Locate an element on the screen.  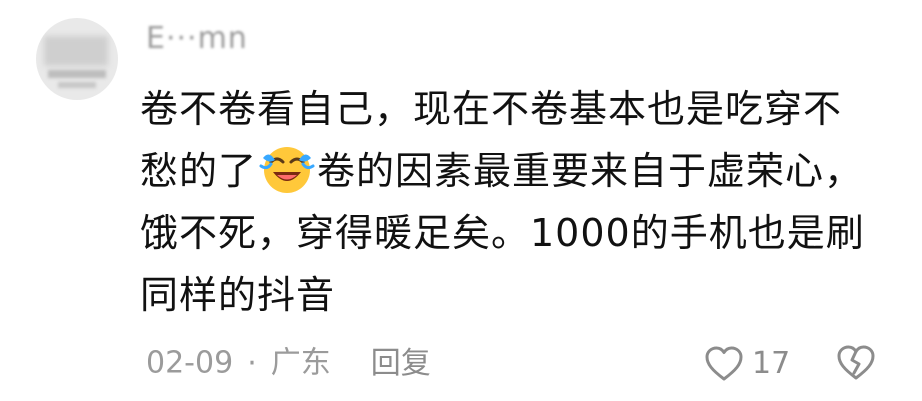
heart-icon is located at coordinates (724, 363).